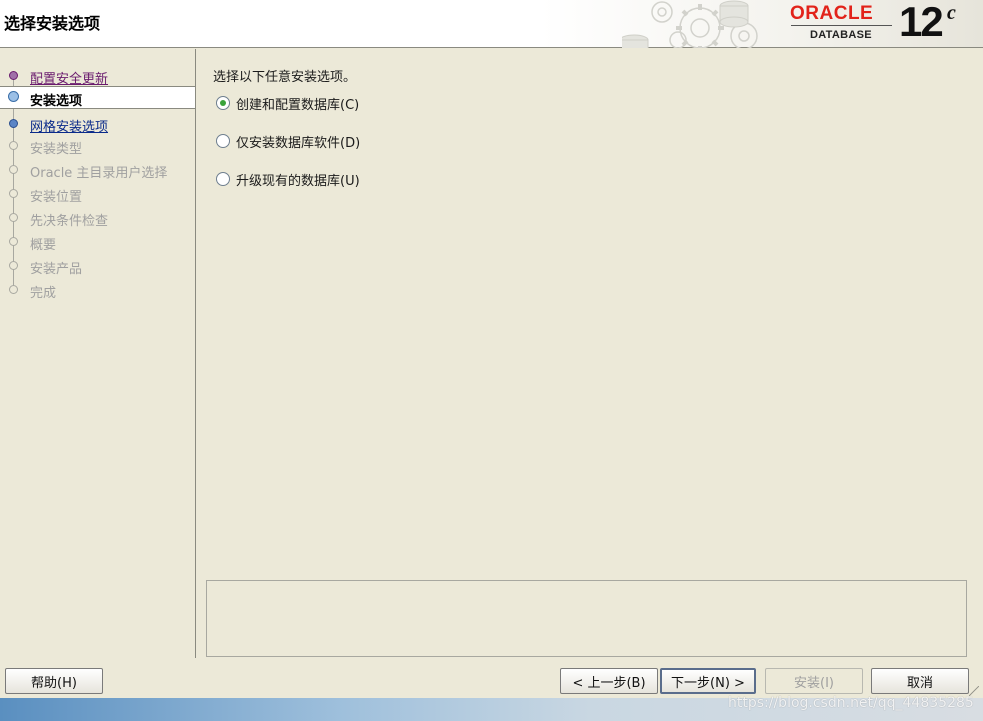  Describe the element at coordinates (491, 24) in the screenshot. I see `window-header: 选择安装选项 ORACLE DATABASE 12 c` at that location.